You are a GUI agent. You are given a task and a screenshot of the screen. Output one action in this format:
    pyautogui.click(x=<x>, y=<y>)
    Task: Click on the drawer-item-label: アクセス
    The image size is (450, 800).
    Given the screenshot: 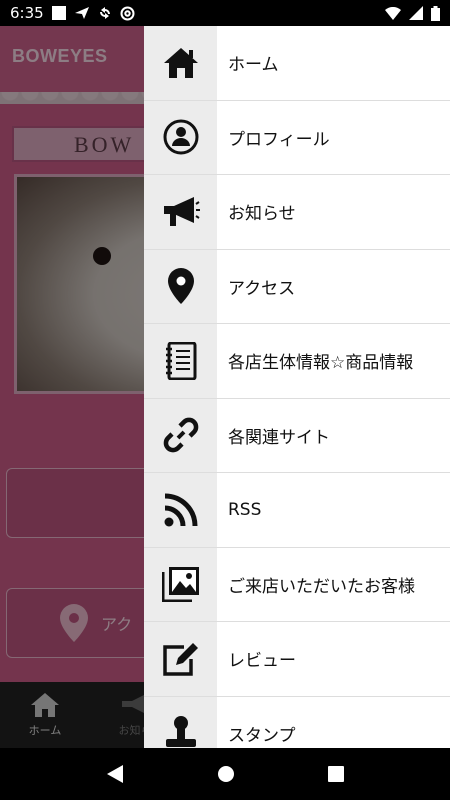 What is the action you would take?
    pyautogui.click(x=262, y=288)
    